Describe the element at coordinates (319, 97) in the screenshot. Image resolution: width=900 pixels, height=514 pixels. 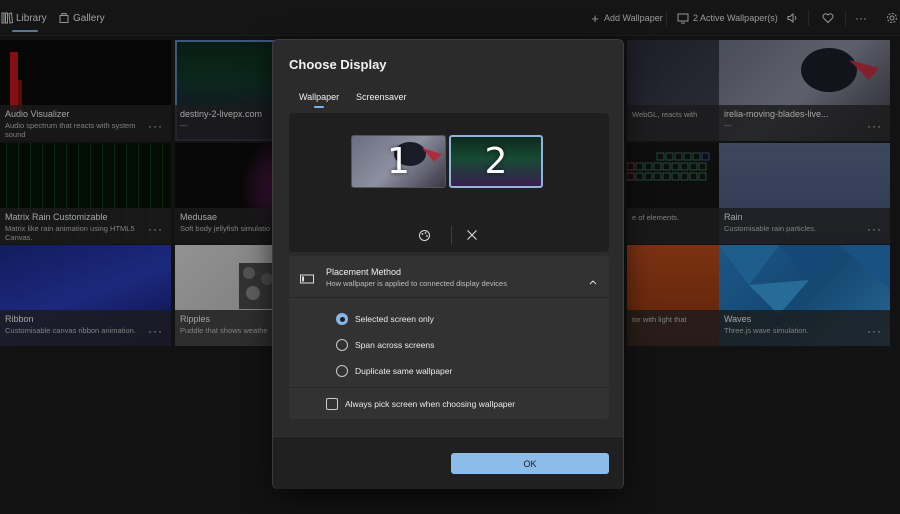
I see `tab-wallpaper: Wallpaper` at that location.